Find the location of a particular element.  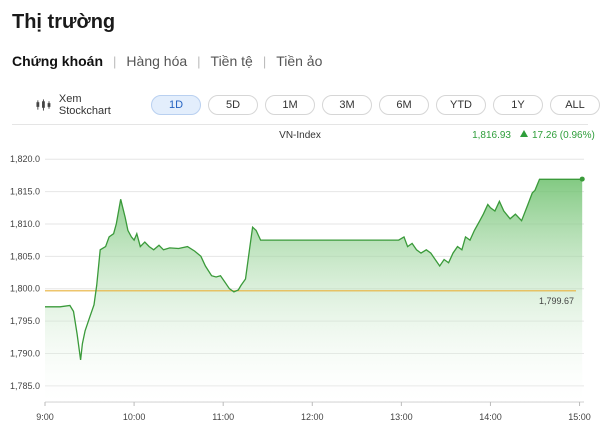

last-value: 1,816.93 is located at coordinates (491, 135).